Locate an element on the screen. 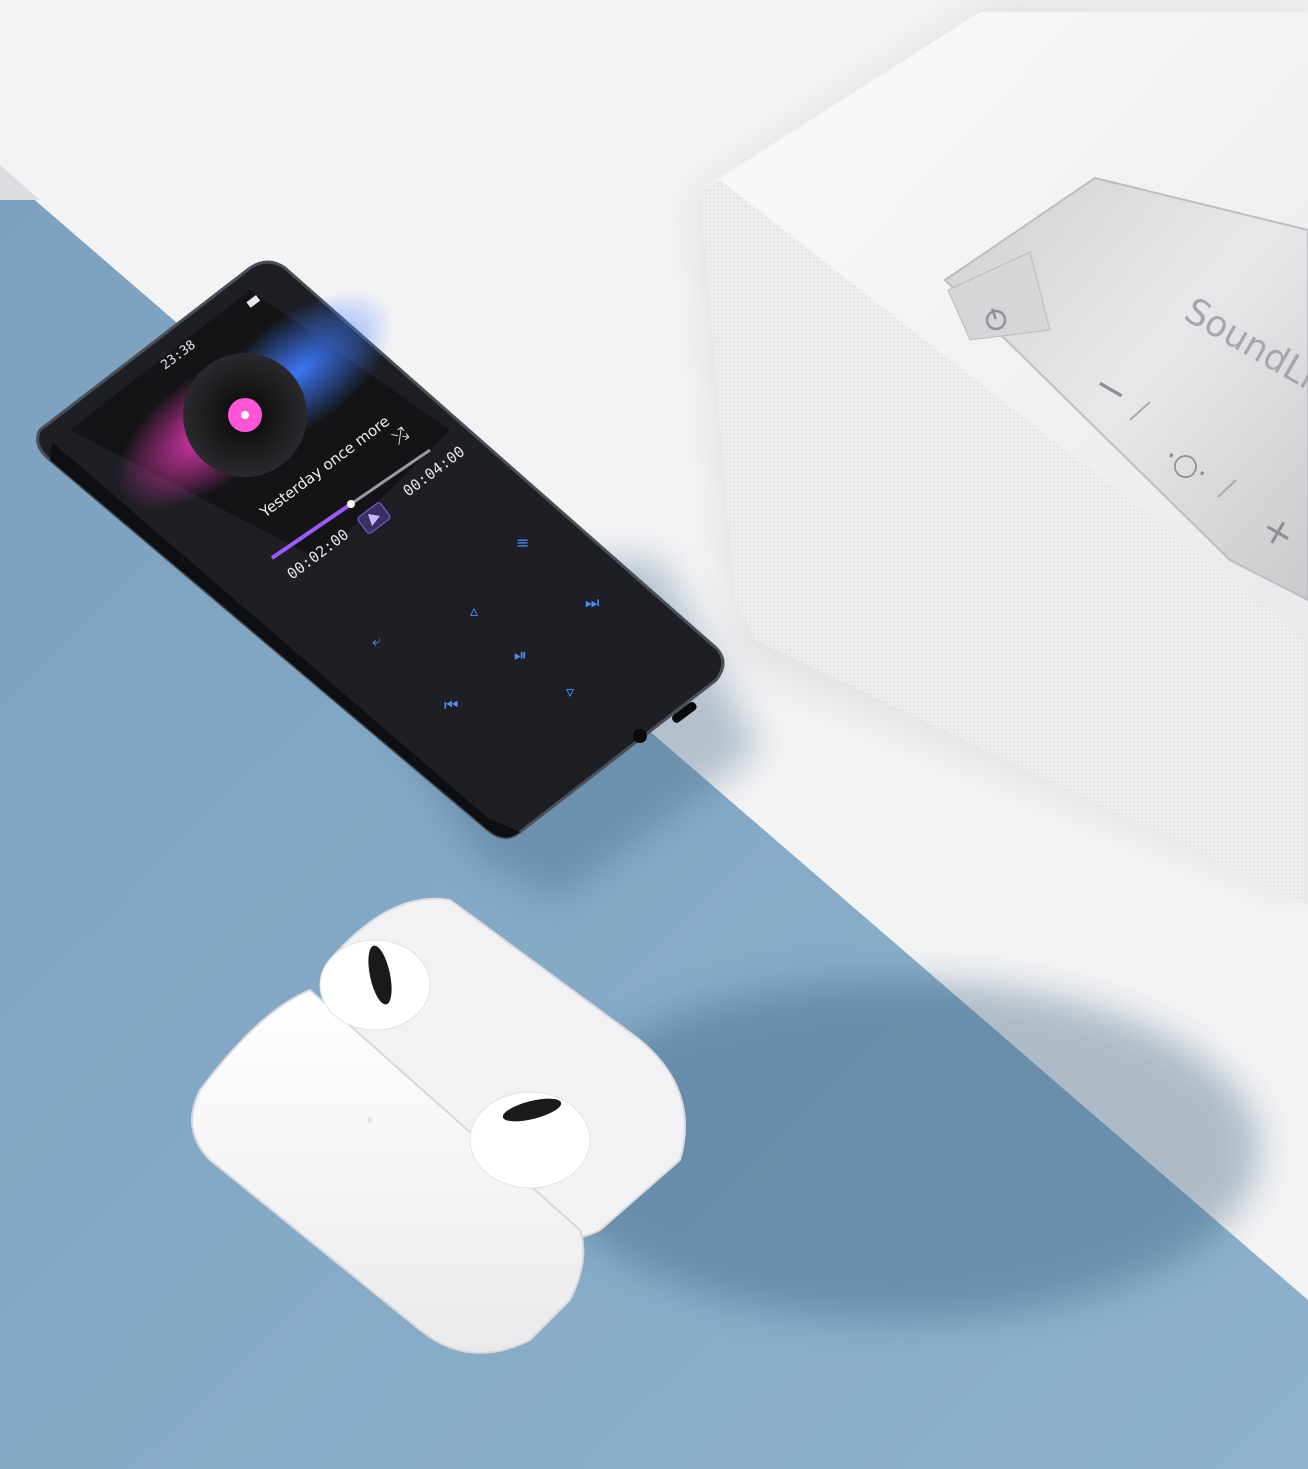  menu-icon: ≡ is located at coordinates (522, 542).